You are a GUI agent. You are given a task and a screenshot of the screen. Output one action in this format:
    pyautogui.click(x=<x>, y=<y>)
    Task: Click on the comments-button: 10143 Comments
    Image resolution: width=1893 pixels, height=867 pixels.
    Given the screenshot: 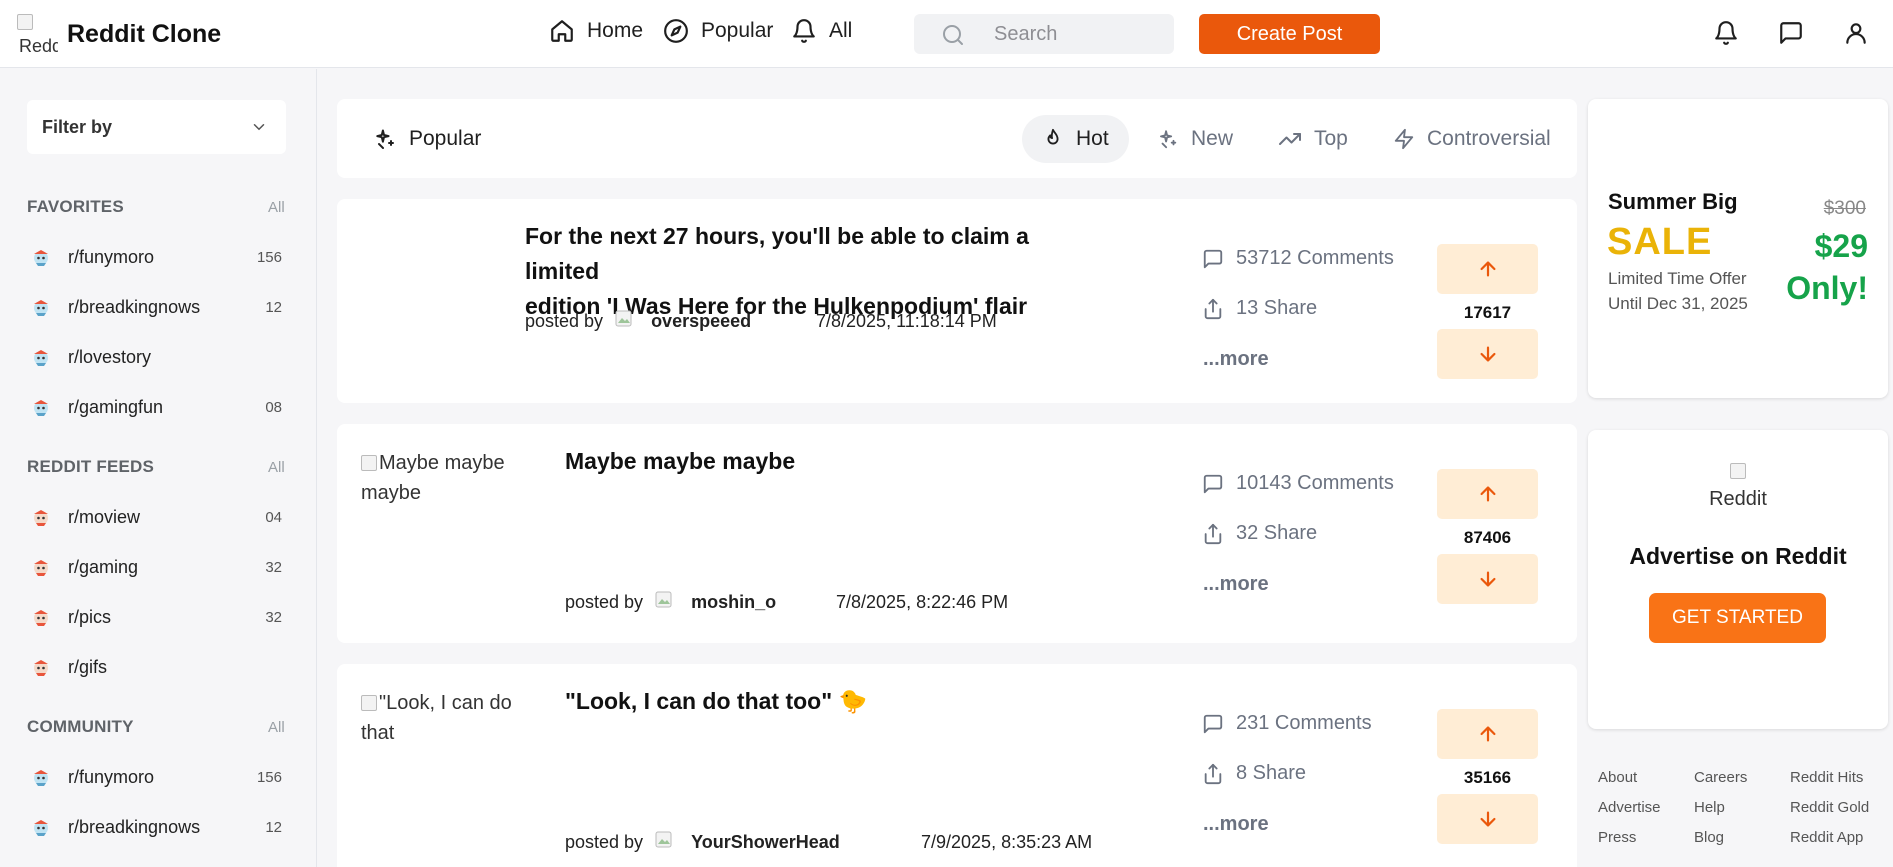 What is the action you would take?
    pyautogui.click(x=1298, y=483)
    